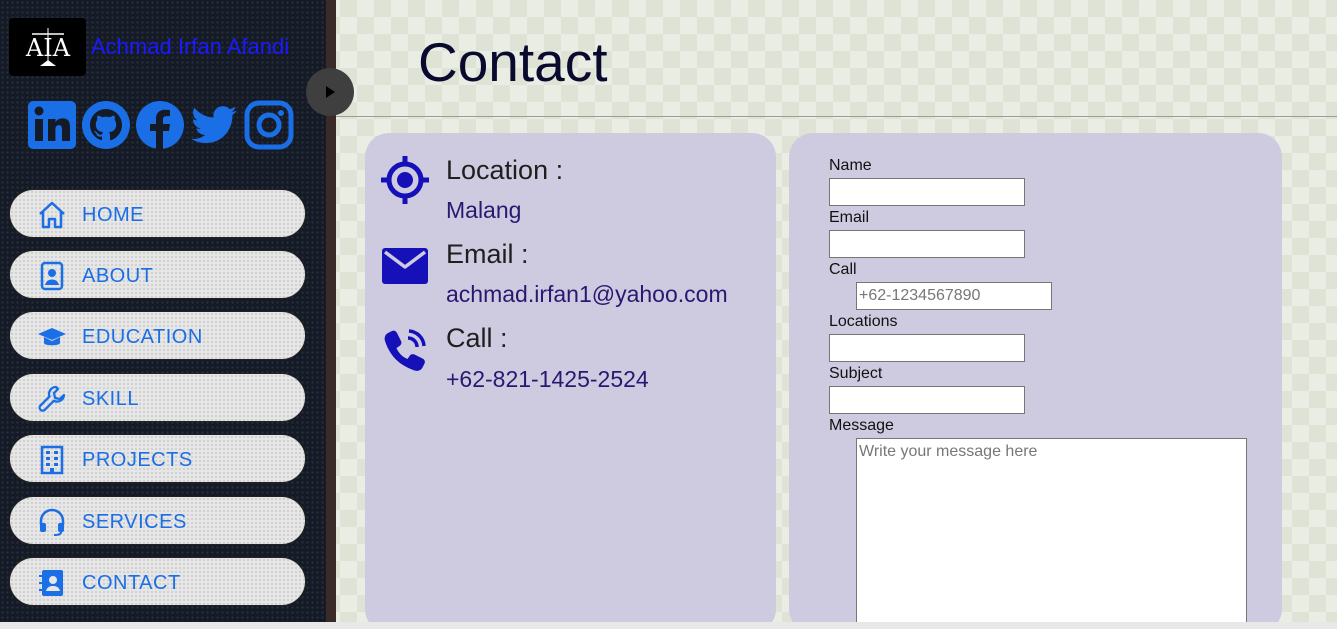 Image resolution: width=1337 pixels, height=629 pixels. I want to click on locations-field, so click(927, 348).